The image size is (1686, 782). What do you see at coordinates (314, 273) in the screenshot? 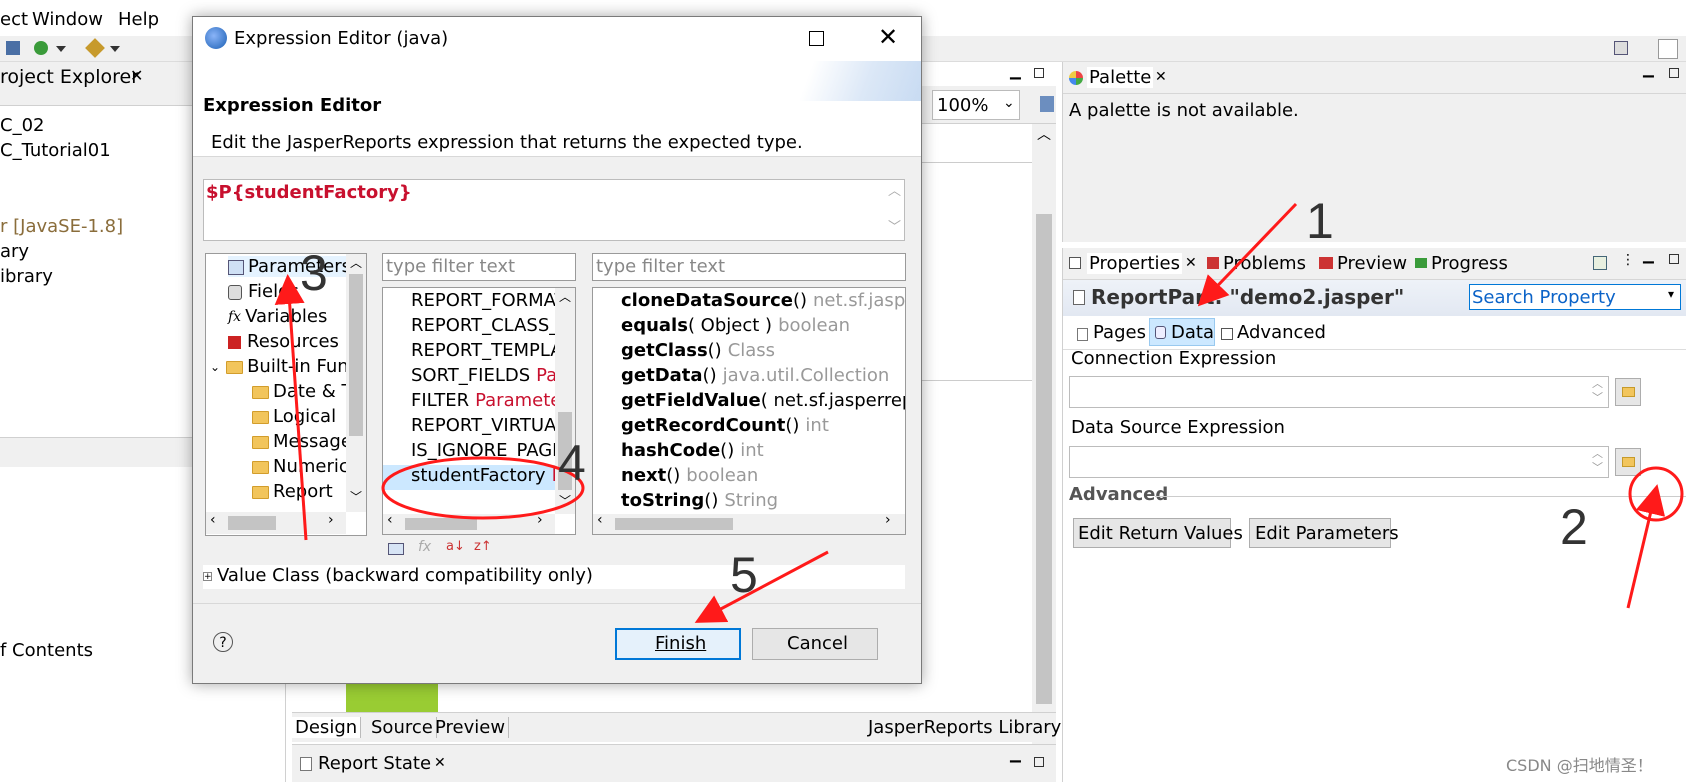
I see `annotation-number-3: 3` at bounding box center [314, 273].